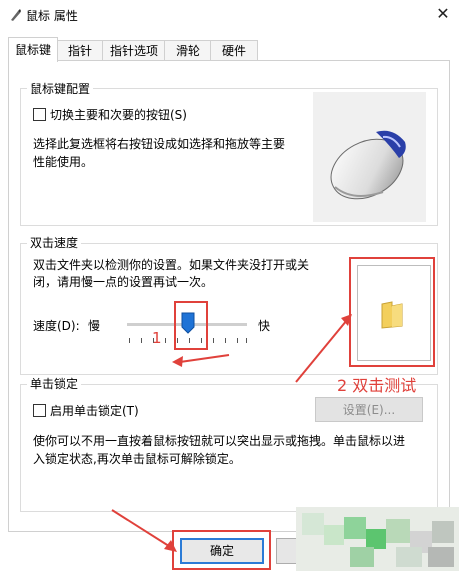  What do you see at coordinates (157, 338) in the screenshot?
I see `step1-annotation: 1` at bounding box center [157, 338].